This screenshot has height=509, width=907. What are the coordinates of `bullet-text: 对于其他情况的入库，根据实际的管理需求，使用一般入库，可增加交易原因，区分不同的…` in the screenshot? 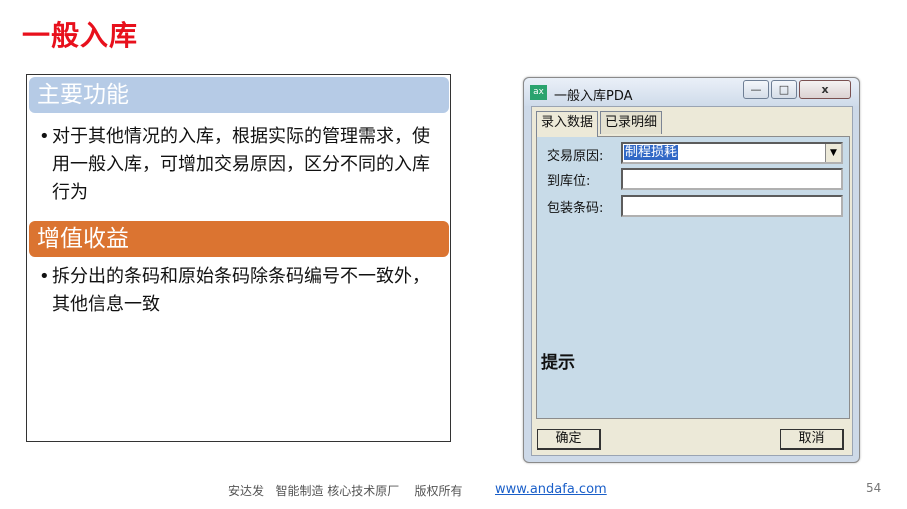 It's located at (241, 164).